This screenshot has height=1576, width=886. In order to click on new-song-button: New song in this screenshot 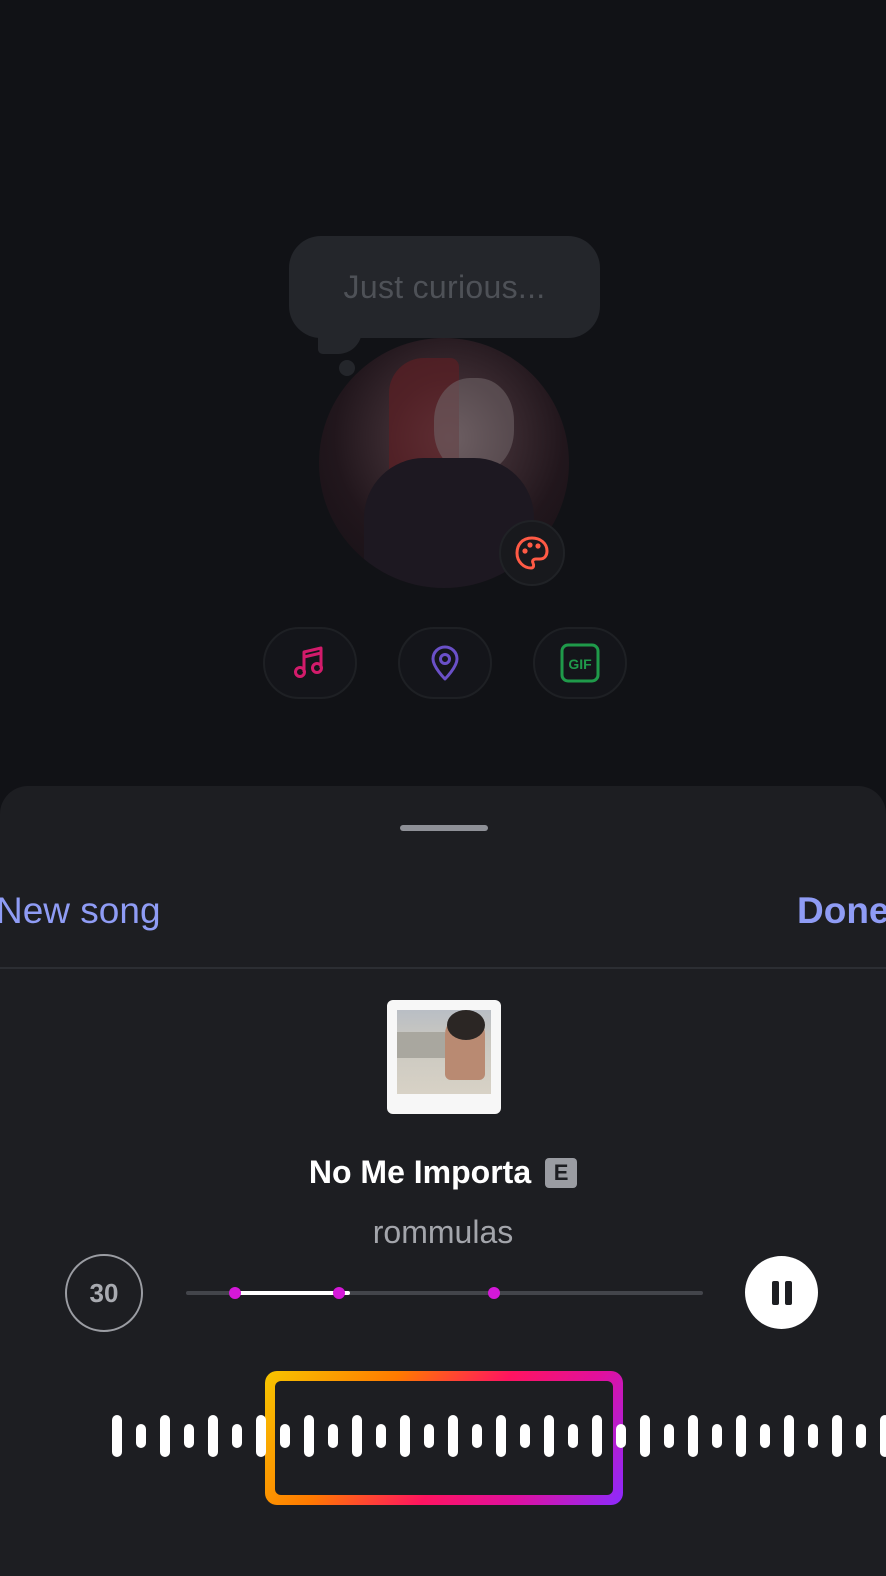, I will do `click(80, 911)`.